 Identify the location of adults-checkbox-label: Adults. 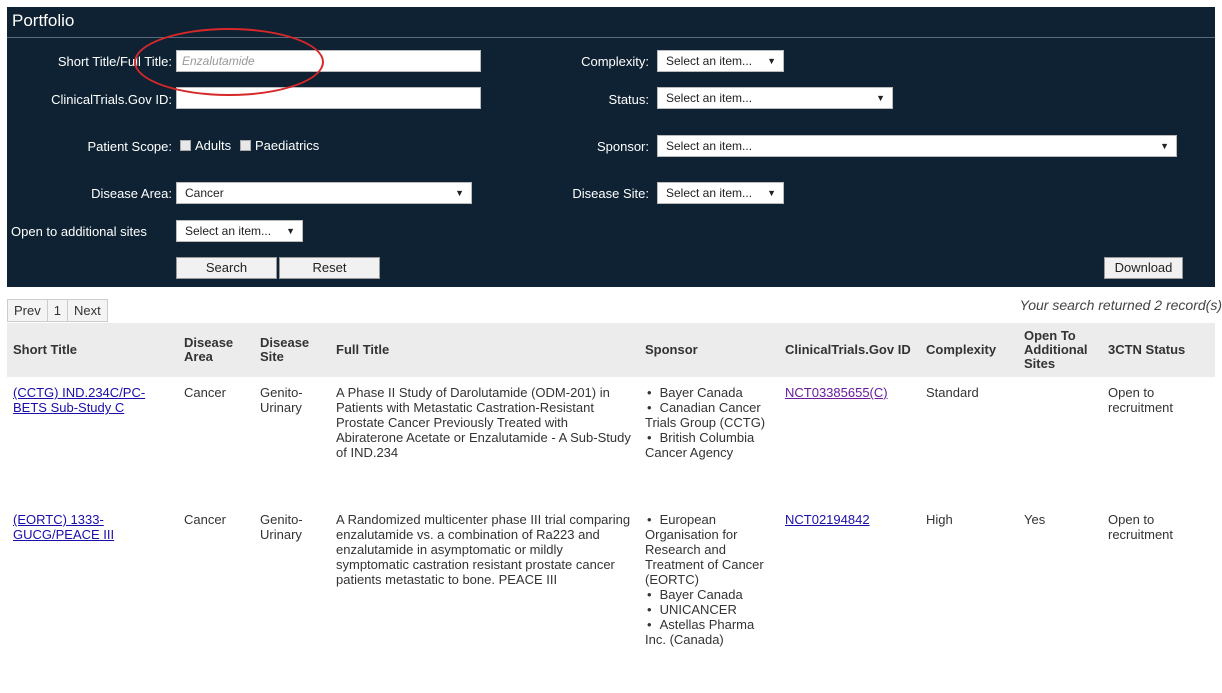
(213, 145).